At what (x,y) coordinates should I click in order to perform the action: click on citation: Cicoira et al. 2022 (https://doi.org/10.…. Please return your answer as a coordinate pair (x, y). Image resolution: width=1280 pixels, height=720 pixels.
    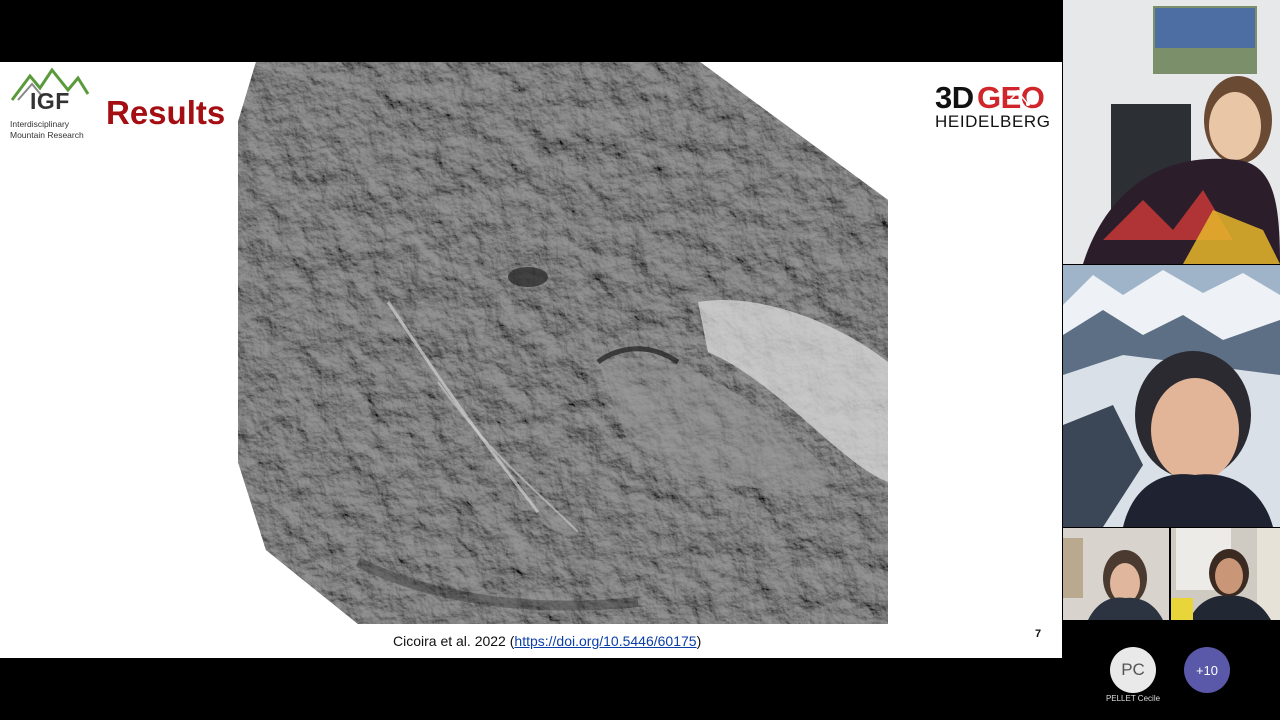
    Looking at the image, I should click on (547, 641).